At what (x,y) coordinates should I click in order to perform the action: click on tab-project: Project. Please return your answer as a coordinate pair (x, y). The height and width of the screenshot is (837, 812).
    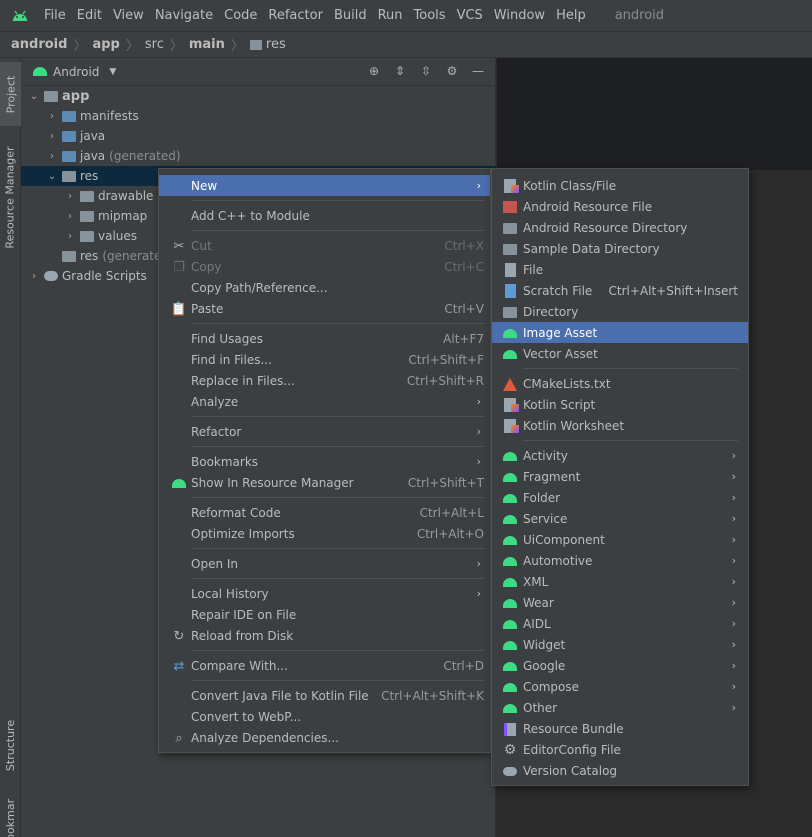
    Looking at the image, I should click on (10, 94).